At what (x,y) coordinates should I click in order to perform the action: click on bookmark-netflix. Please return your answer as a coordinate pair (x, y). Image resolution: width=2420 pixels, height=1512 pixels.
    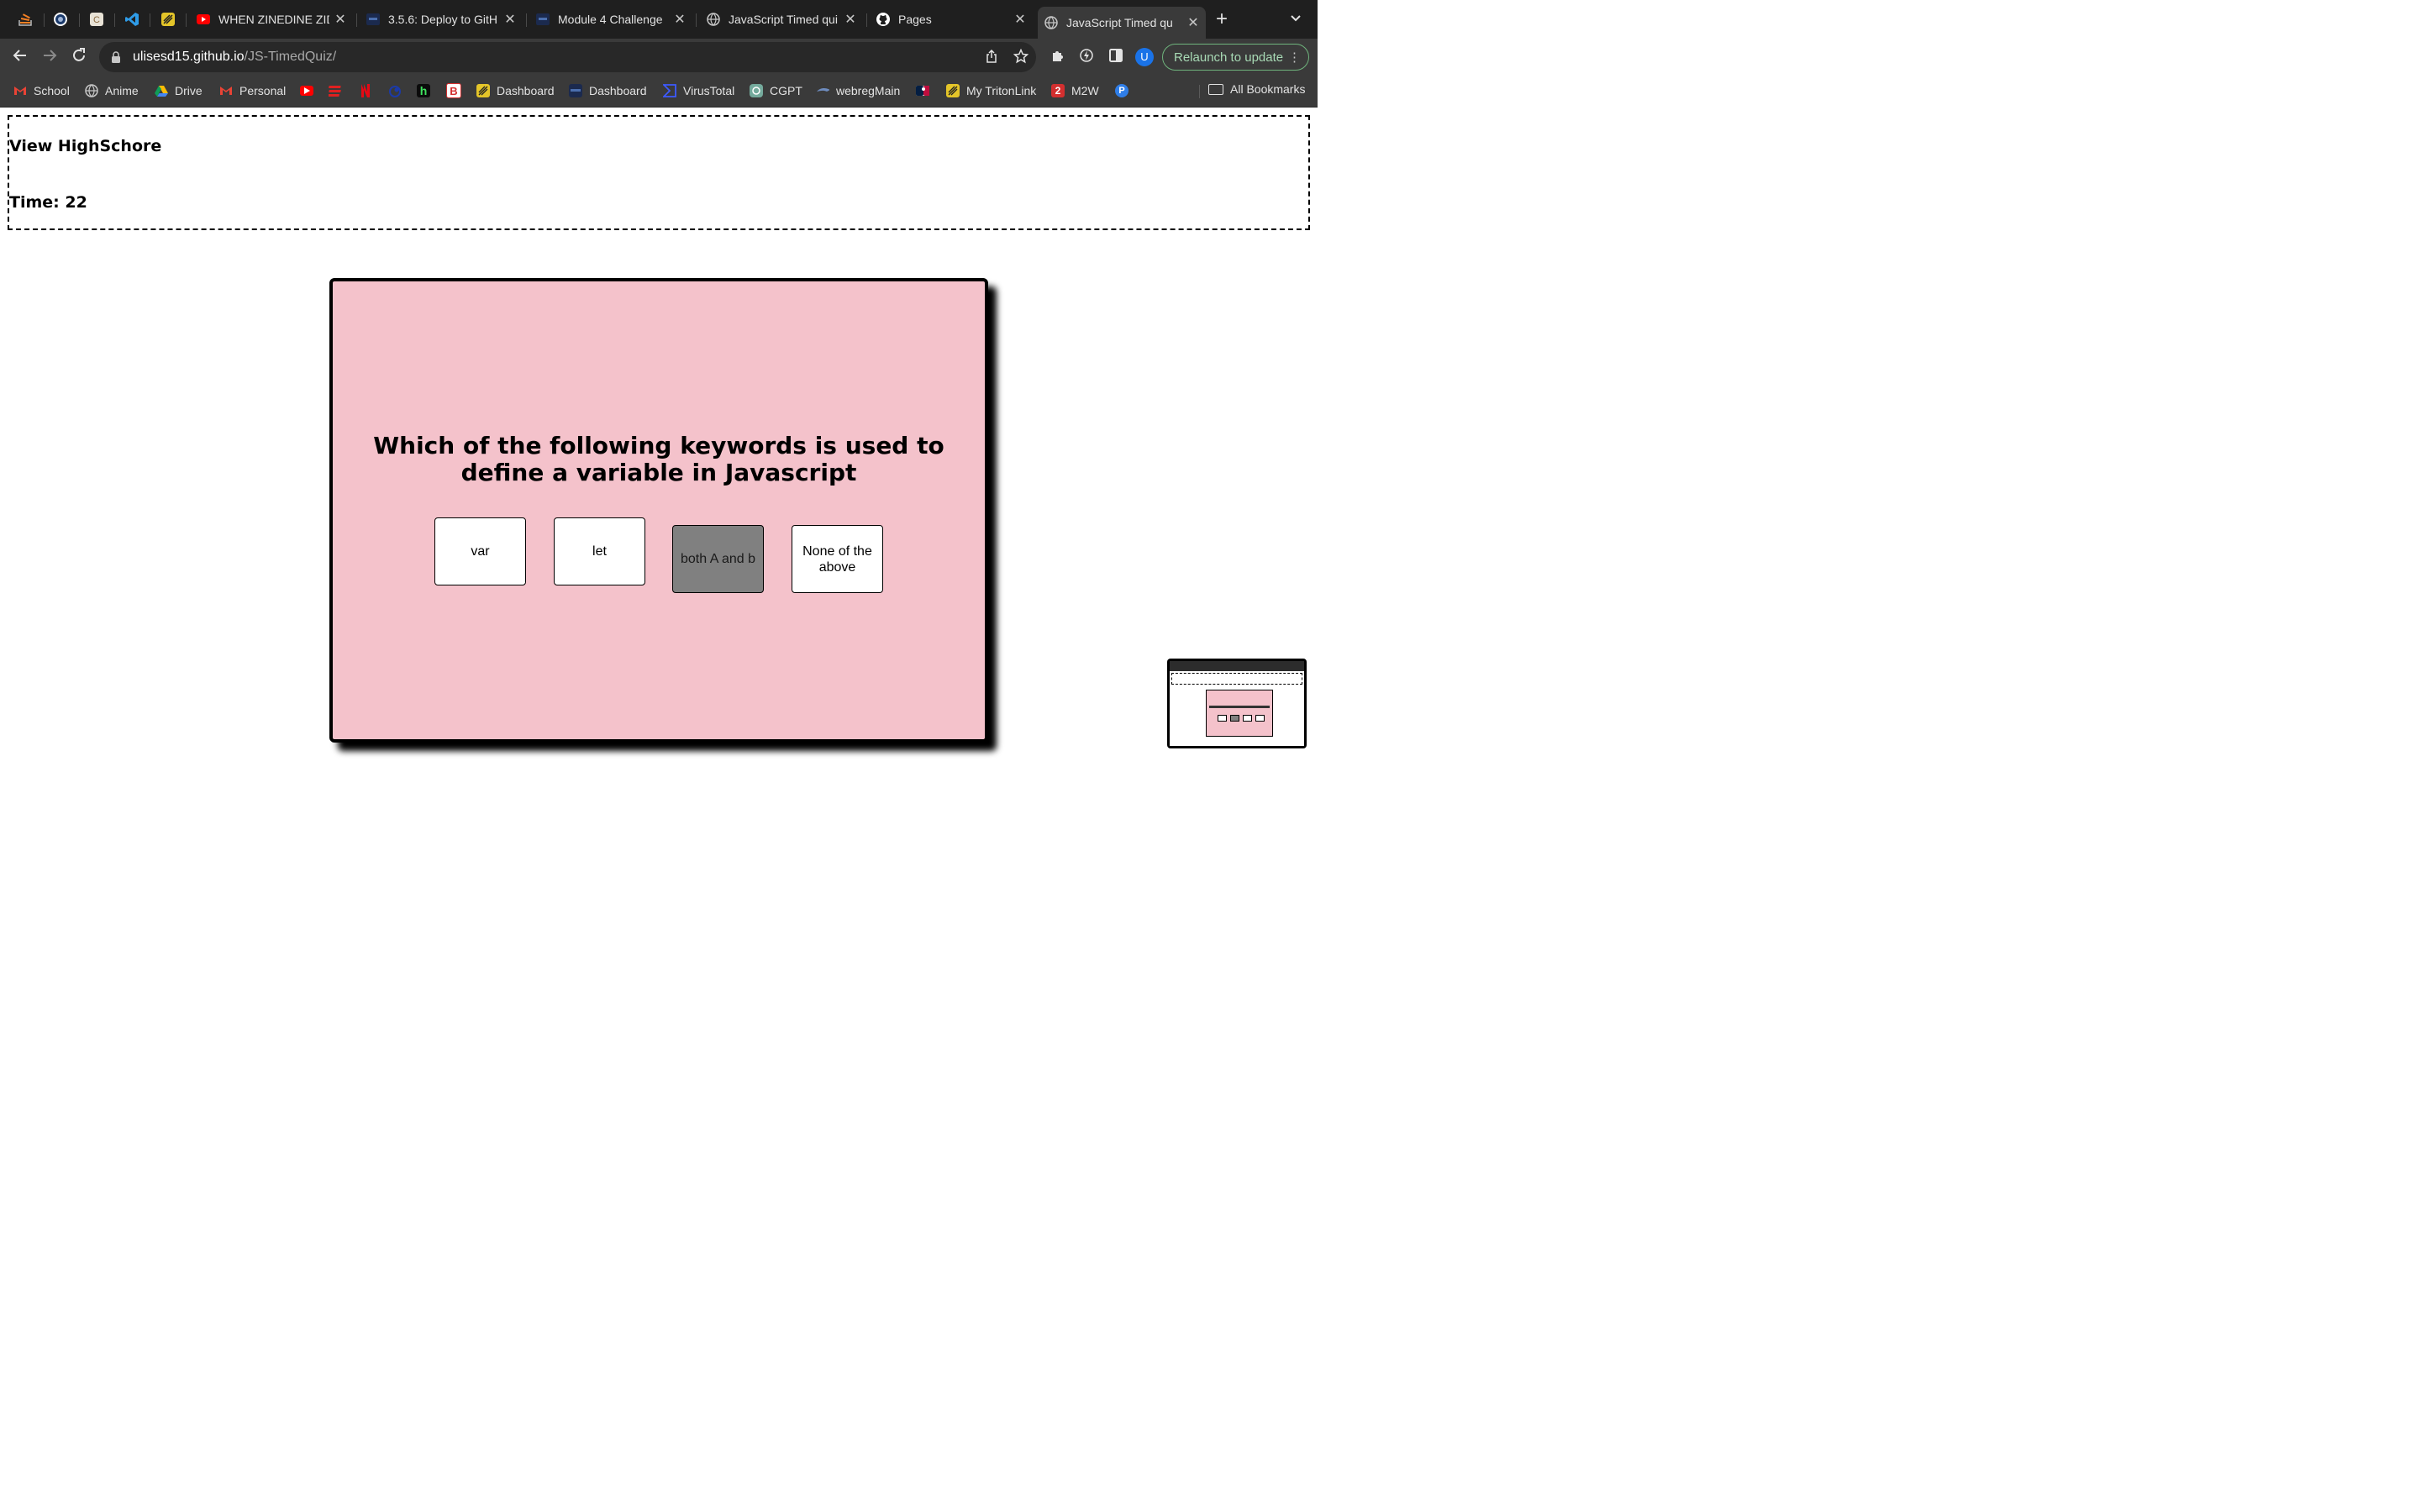
    Looking at the image, I should click on (366, 90).